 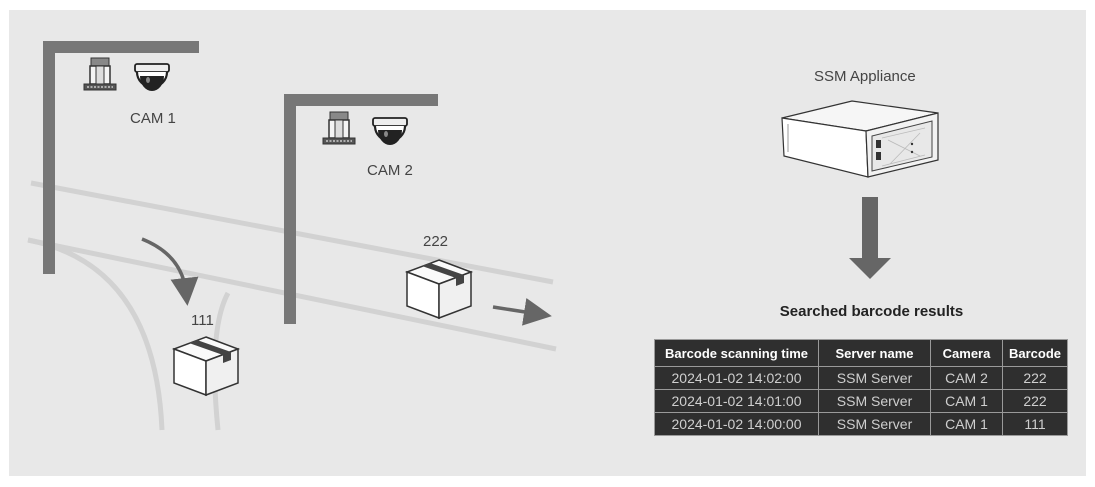 What do you see at coordinates (1035, 424) in the screenshot?
I see `table-cell: 111` at bounding box center [1035, 424].